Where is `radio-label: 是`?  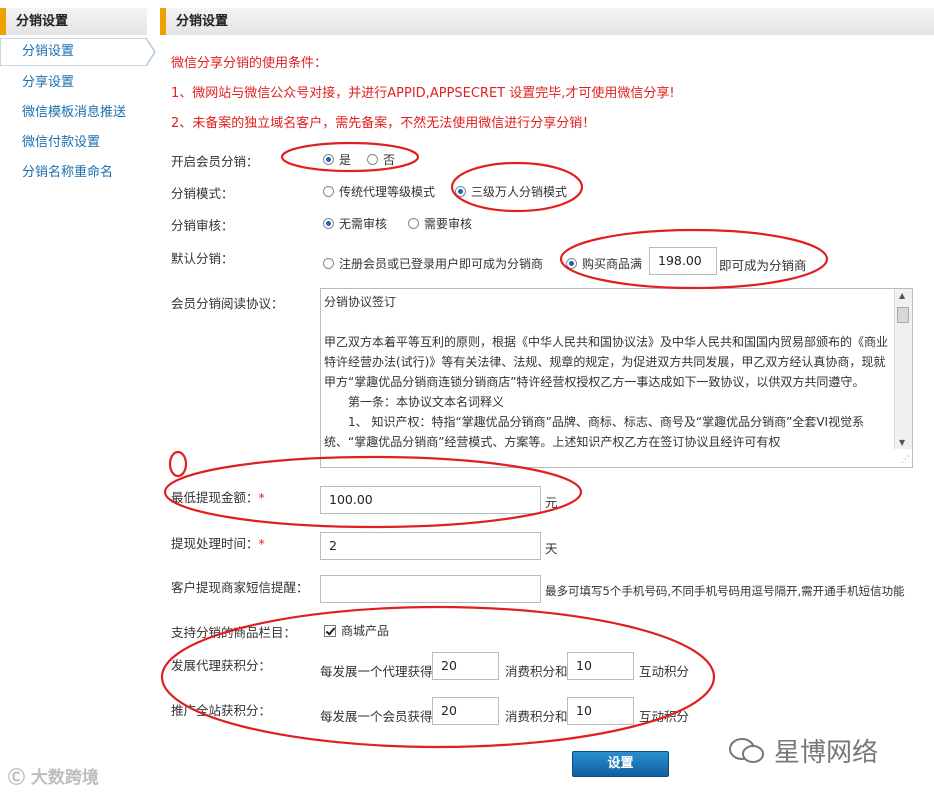
radio-label: 是 is located at coordinates (345, 160).